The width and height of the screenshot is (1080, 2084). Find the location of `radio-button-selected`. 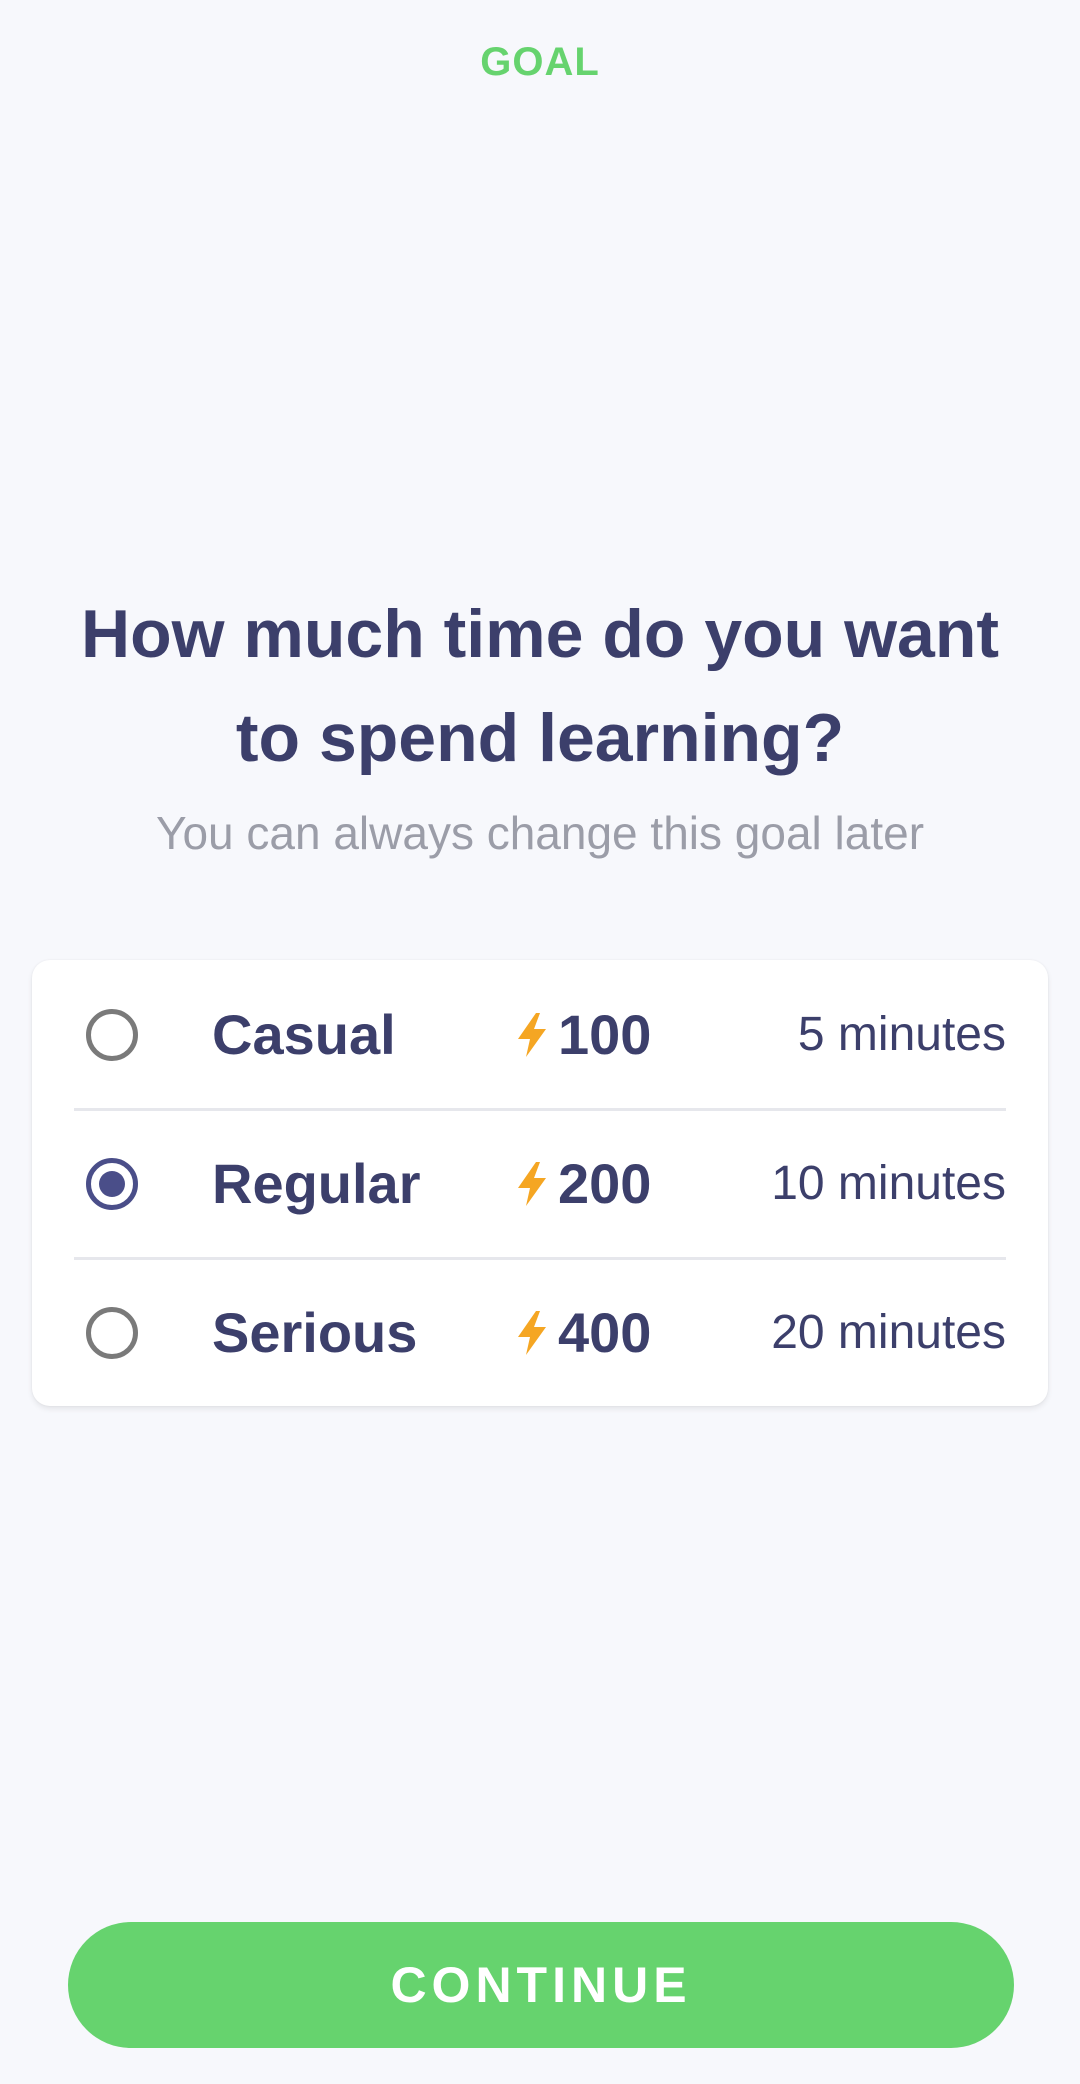

radio-button-selected is located at coordinates (112, 1183).